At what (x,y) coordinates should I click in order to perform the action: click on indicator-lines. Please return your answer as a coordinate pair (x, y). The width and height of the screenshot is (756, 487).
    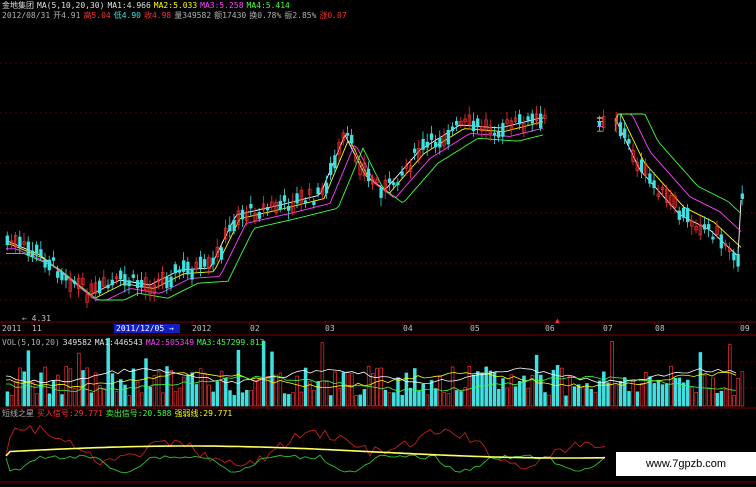
    Looking at the image, I should click on (305, 449).